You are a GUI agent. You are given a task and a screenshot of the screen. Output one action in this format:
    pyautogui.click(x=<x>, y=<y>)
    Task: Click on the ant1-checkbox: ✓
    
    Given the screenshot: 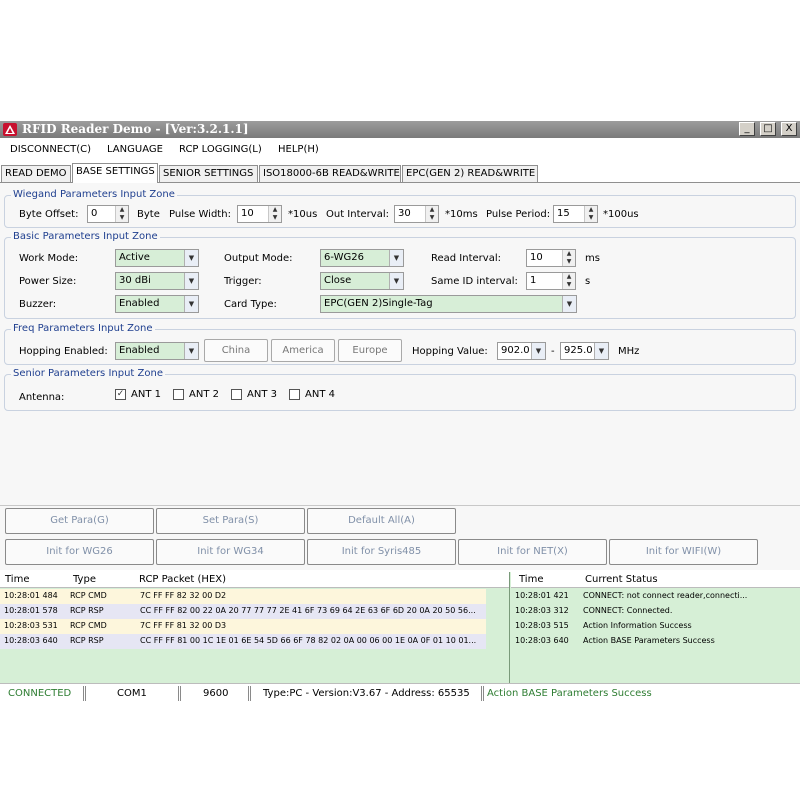 What is the action you would take?
    pyautogui.click(x=120, y=394)
    